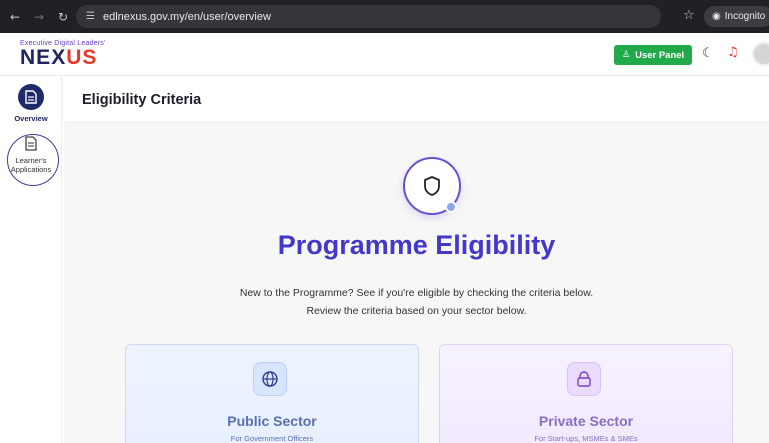 This screenshot has height=443, width=769. I want to click on back-icon: ←, so click(15, 17).